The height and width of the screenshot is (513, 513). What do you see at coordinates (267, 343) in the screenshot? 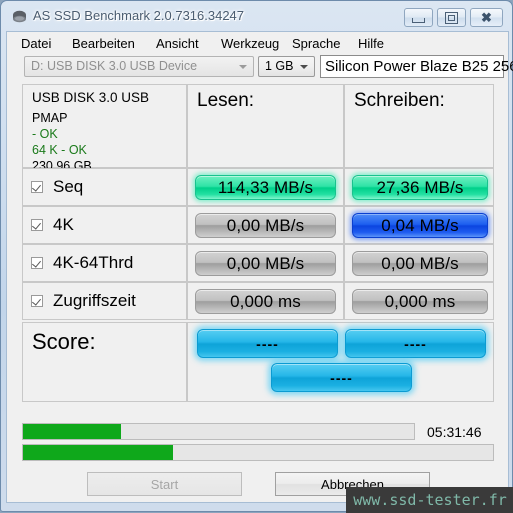
I see `score-read-value: ----` at bounding box center [267, 343].